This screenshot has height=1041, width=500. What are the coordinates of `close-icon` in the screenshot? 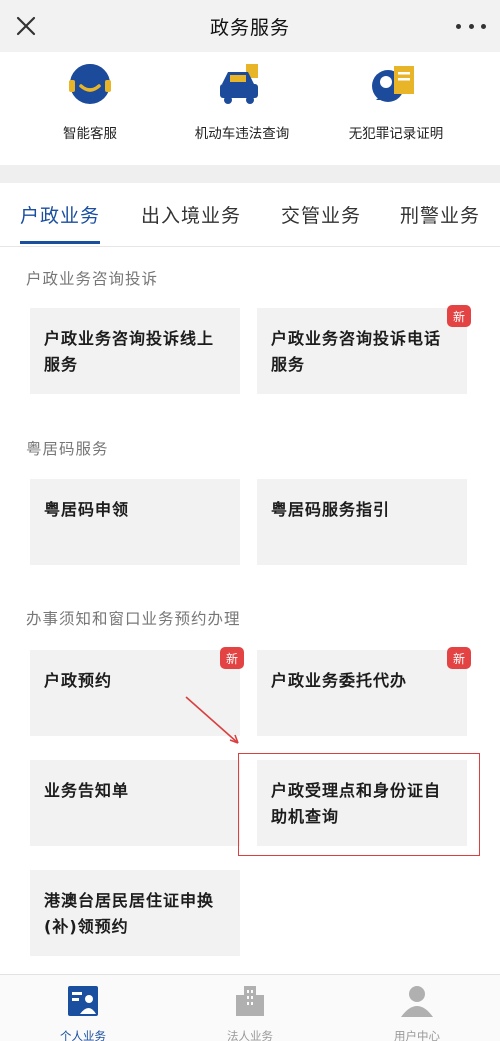 It's located at (26, 26).